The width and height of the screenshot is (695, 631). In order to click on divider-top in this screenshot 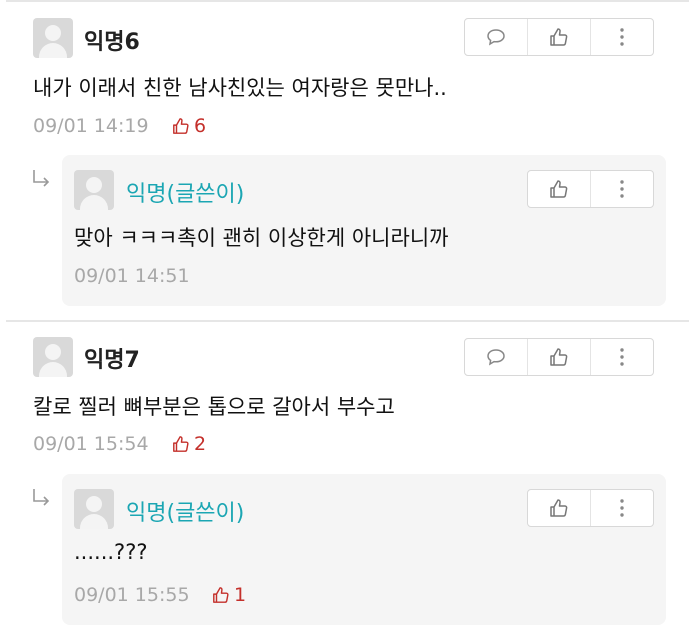, I will do `click(347, 1)`.